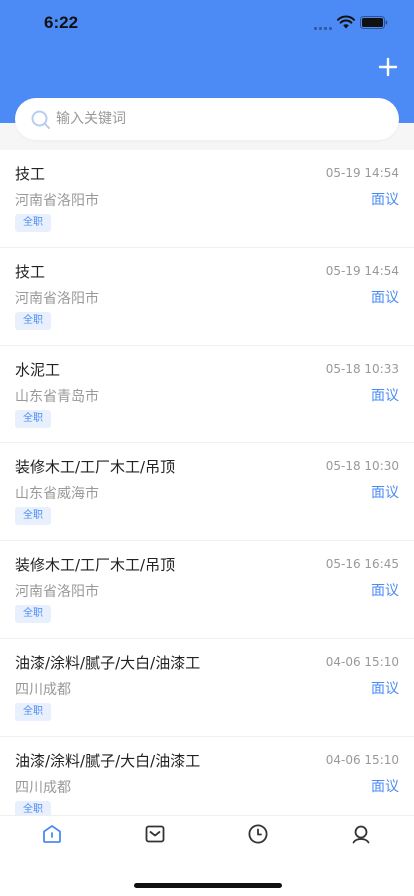  Describe the element at coordinates (362, 564) in the screenshot. I see `job-date: 05-16 16:45` at that location.